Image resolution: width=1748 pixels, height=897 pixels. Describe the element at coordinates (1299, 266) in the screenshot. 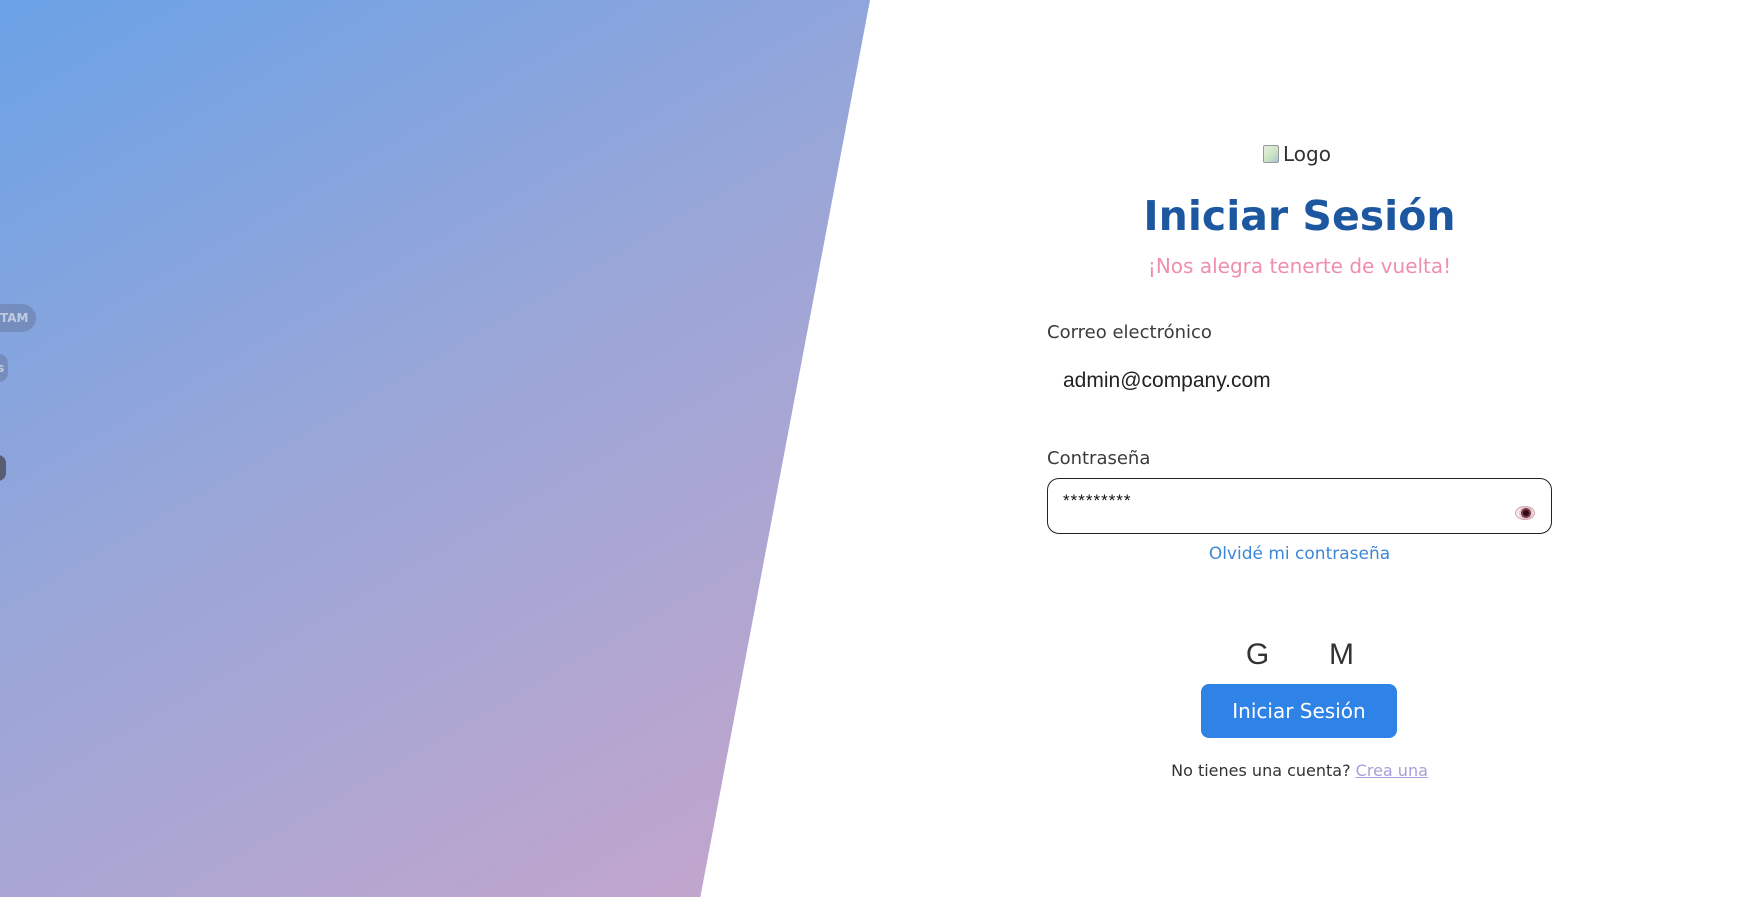

I see `page-subtitle: ¡Nos alegra tenerte de vuelta!` at that location.